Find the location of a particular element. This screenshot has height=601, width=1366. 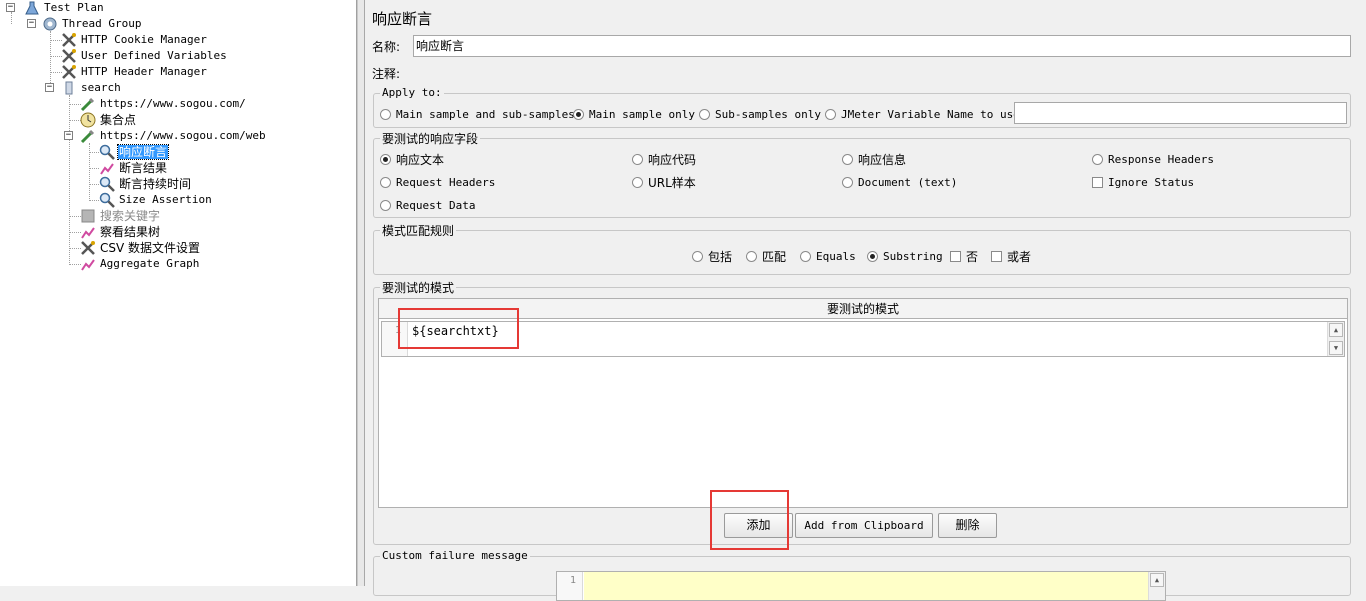

split-pane-divider is located at coordinates (361, 293).